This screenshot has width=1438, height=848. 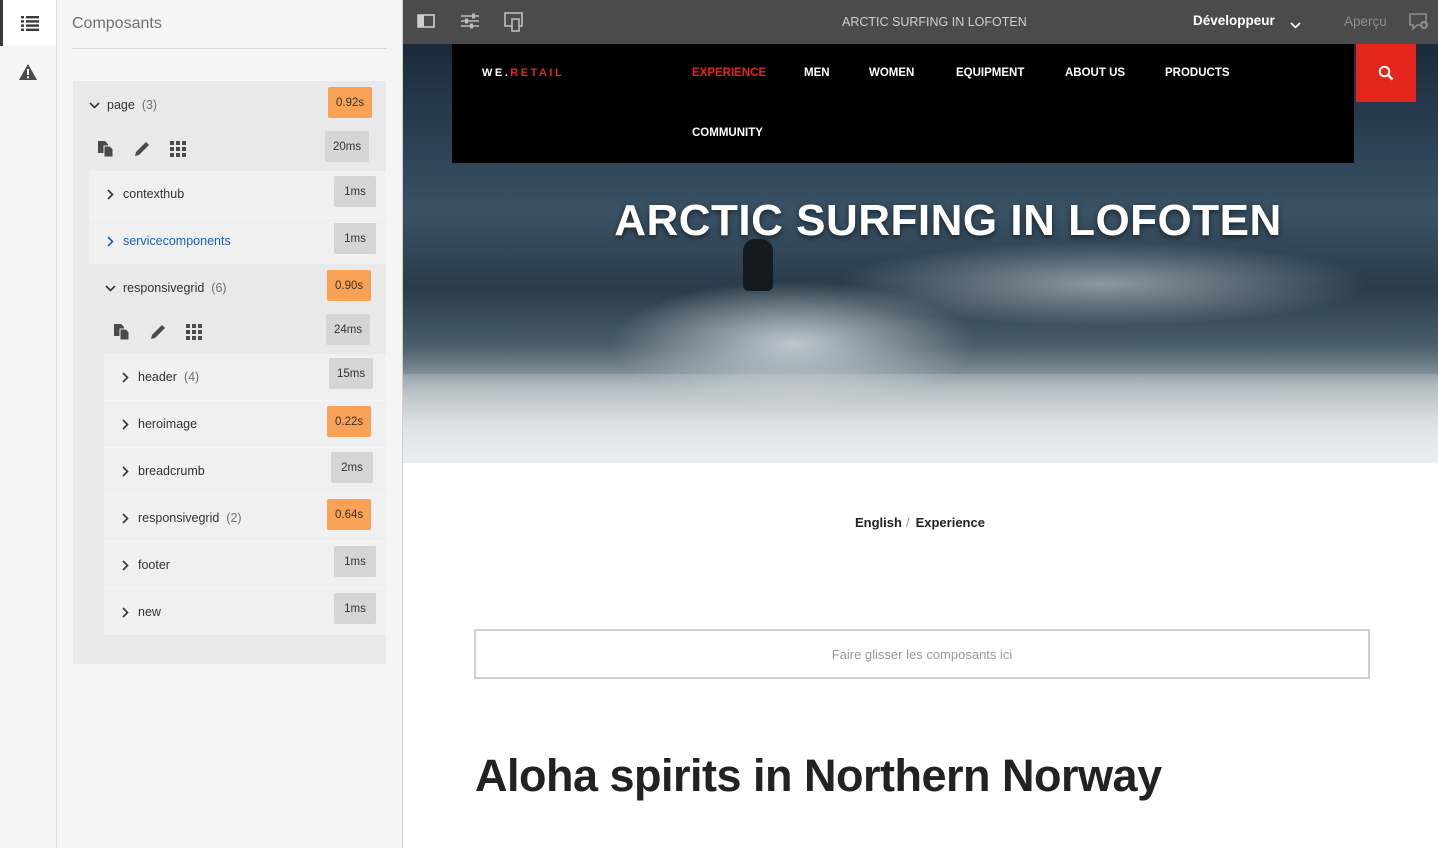 What do you see at coordinates (948, 220) in the screenshot?
I see `hero-title: ARCTIC SURFING IN LOFOTEN` at bounding box center [948, 220].